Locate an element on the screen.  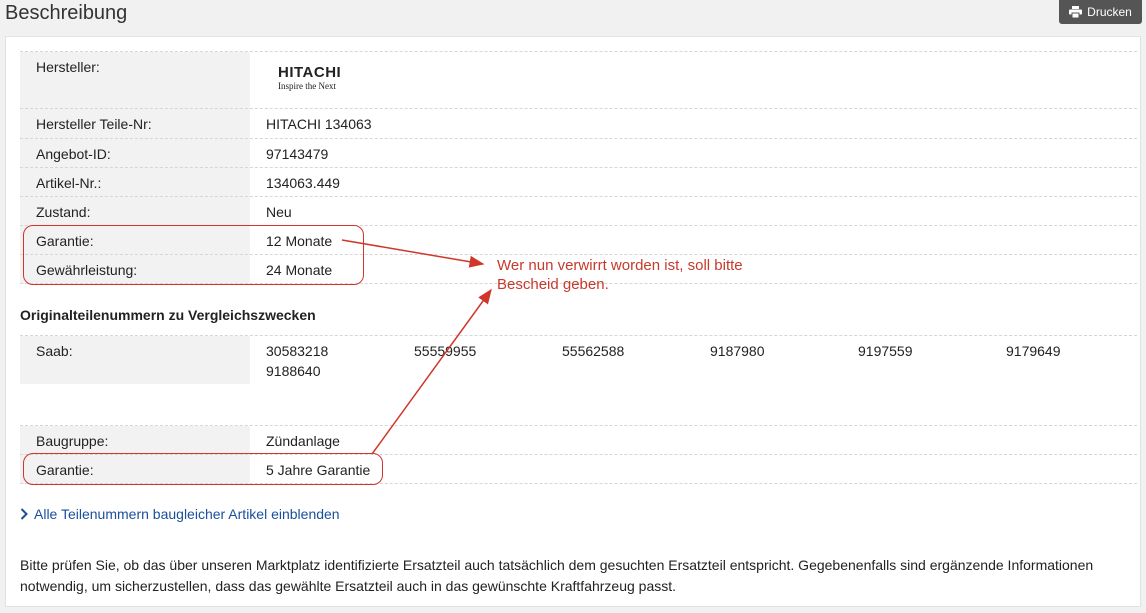
print-button-label: Drucken is located at coordinates (1109, 12).